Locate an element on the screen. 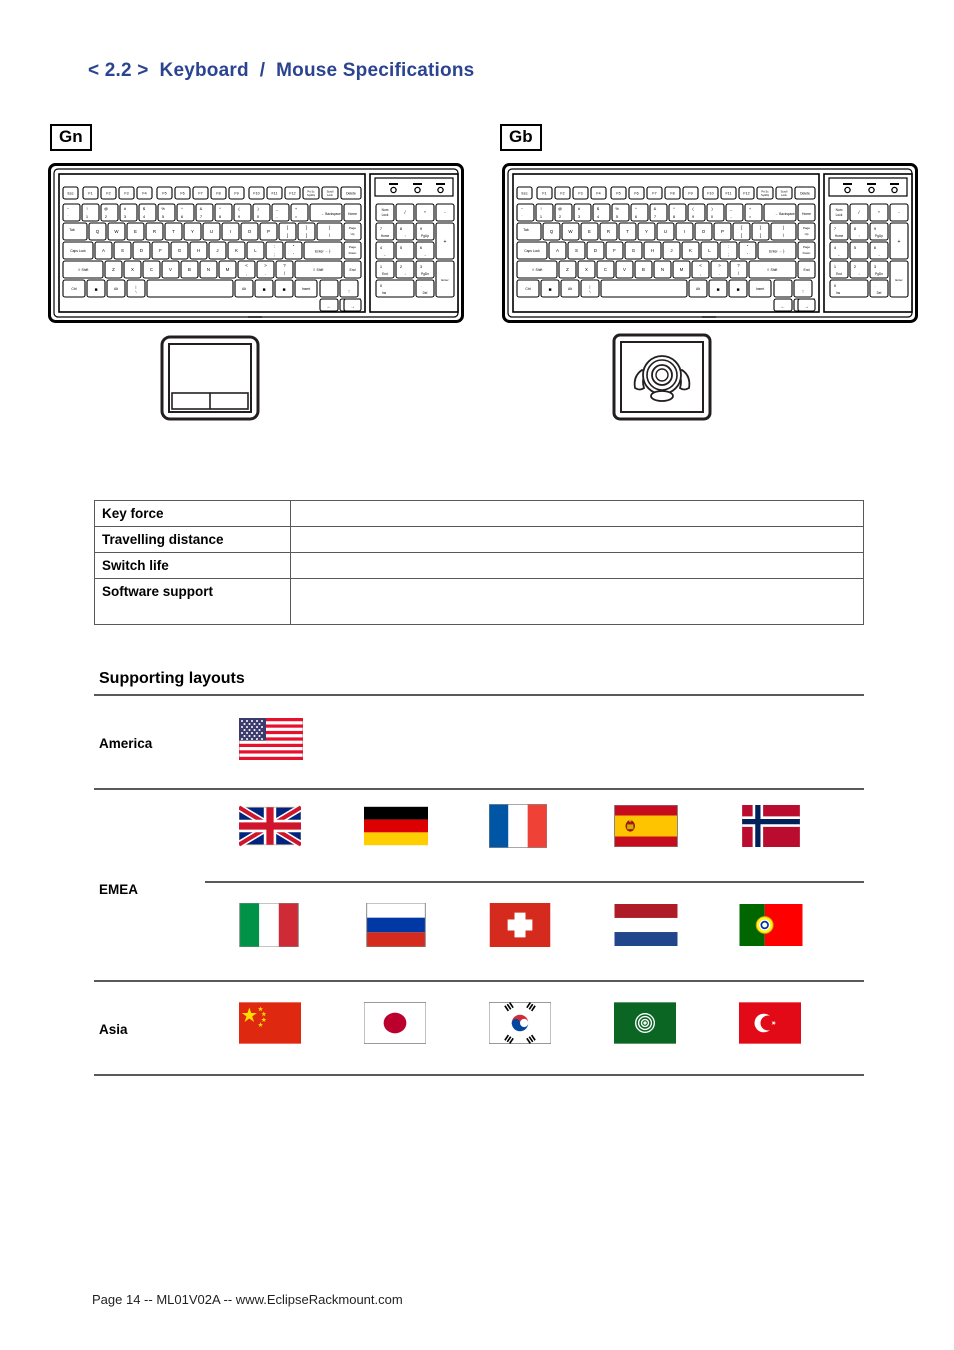 Image resolution: width=954 pixels, height=1350 pixels. flag-it-icon is located at coordinates (269, 925).